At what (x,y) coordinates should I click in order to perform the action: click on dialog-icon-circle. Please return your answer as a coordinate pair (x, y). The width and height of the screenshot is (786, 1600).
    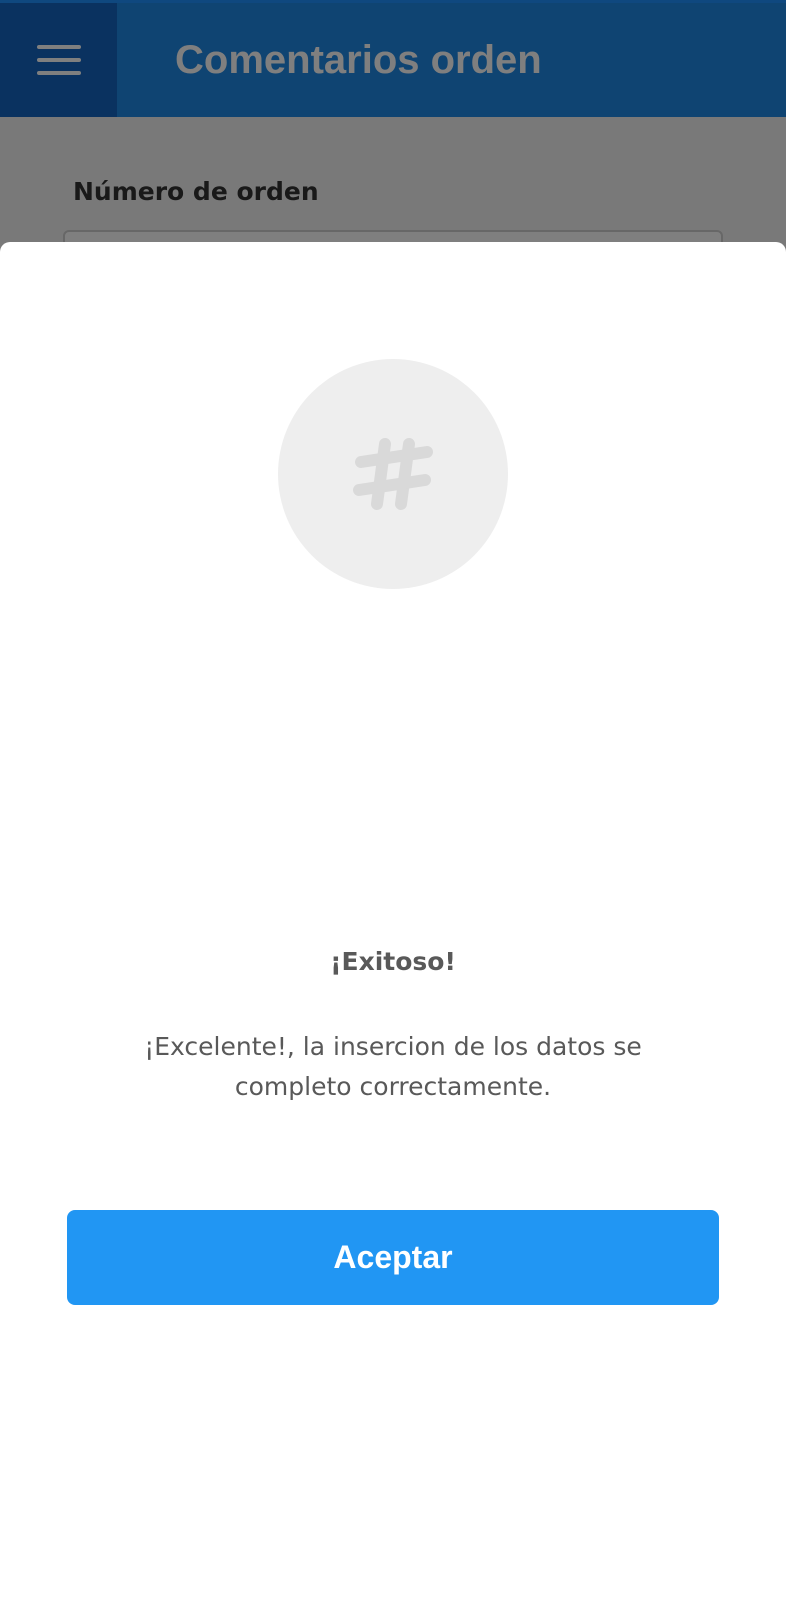
    Looking at the image, I should click on (393, 474).